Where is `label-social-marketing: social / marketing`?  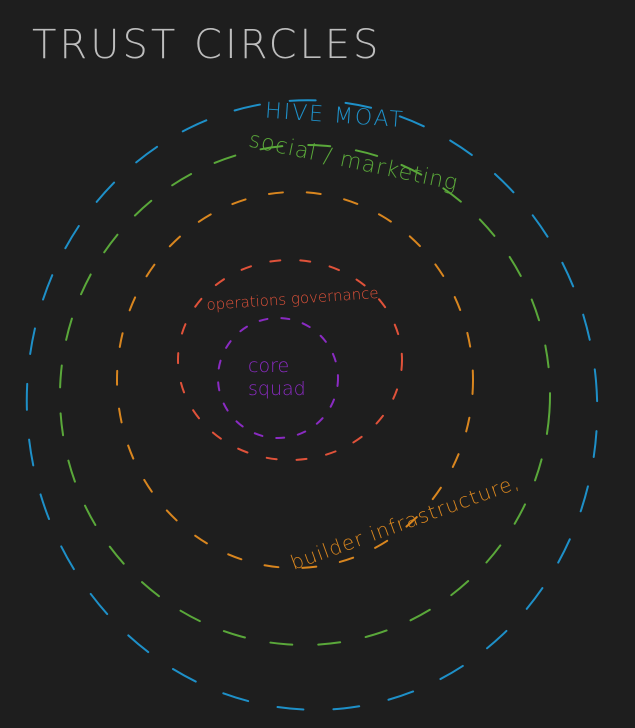 label-social-marketing: social / marketing is located at coordinates (354, 162).